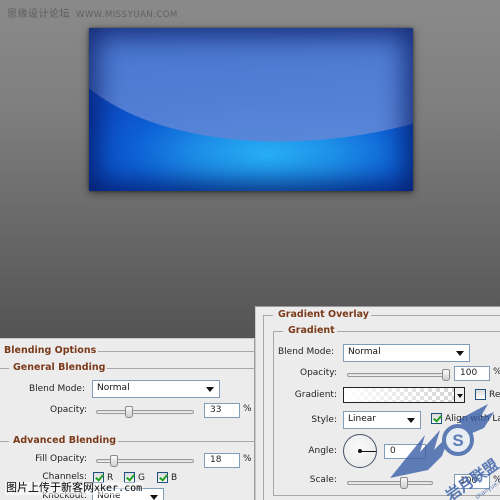 The image size is (500, 500). I want to click on bottom-watermark: 图片上传于新客网xker.com, so click(74, 488).